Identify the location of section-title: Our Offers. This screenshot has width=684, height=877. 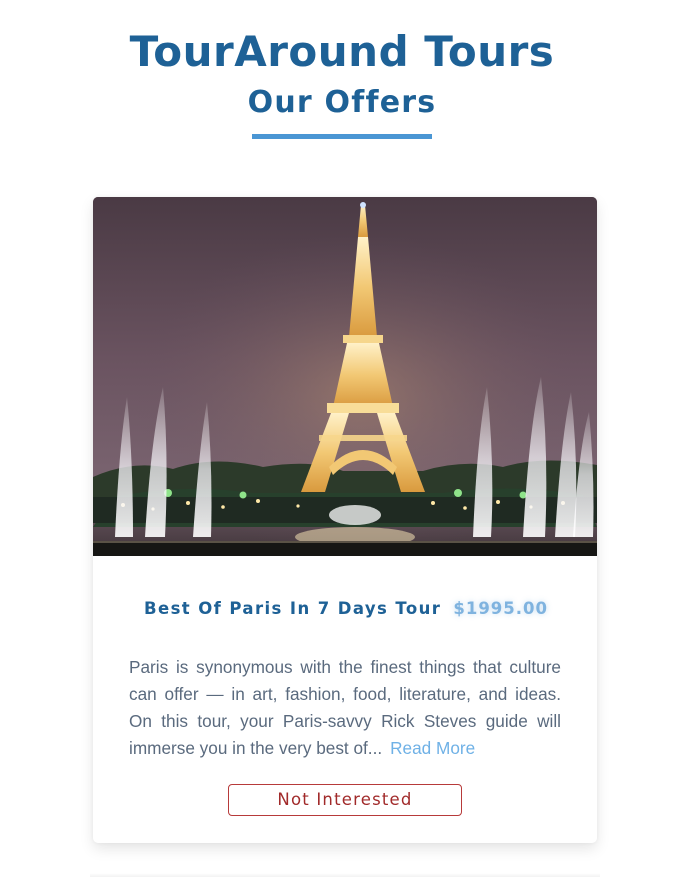
(342, 102).